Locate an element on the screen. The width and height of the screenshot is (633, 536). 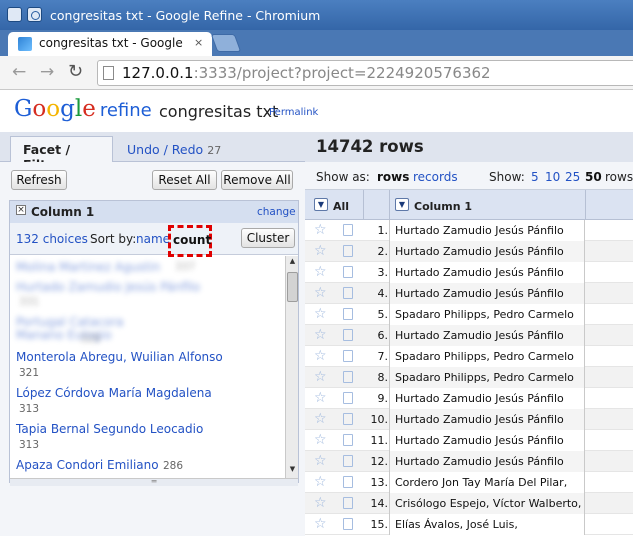
table-row: ☆ 4. Hurtado Zamudio Jesús Pánfilo is located at coordinates (469, 293).